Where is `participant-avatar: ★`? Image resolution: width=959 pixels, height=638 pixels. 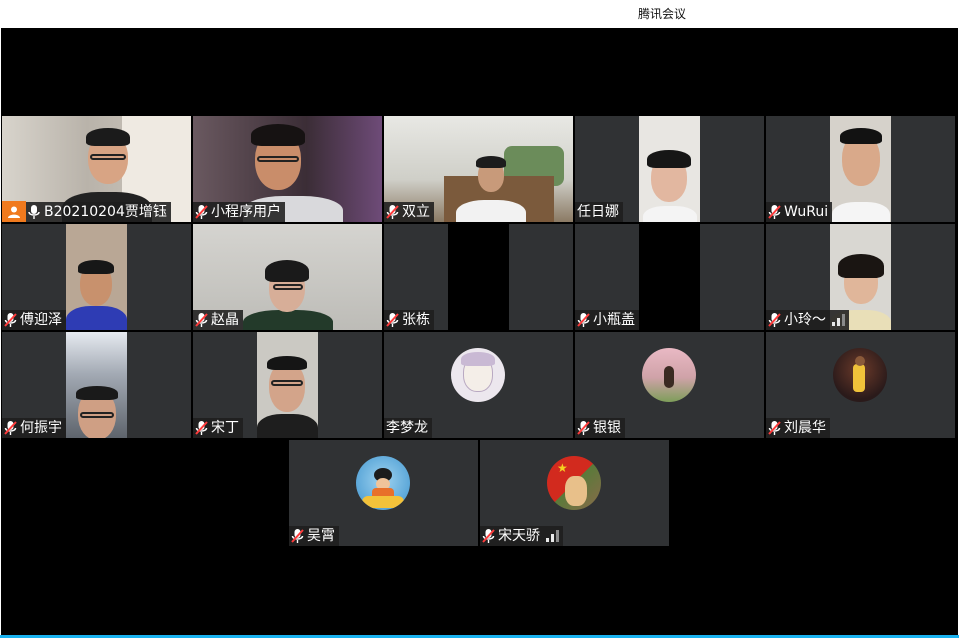 participant-avatar: ★ is located at coordinates (574, 483).